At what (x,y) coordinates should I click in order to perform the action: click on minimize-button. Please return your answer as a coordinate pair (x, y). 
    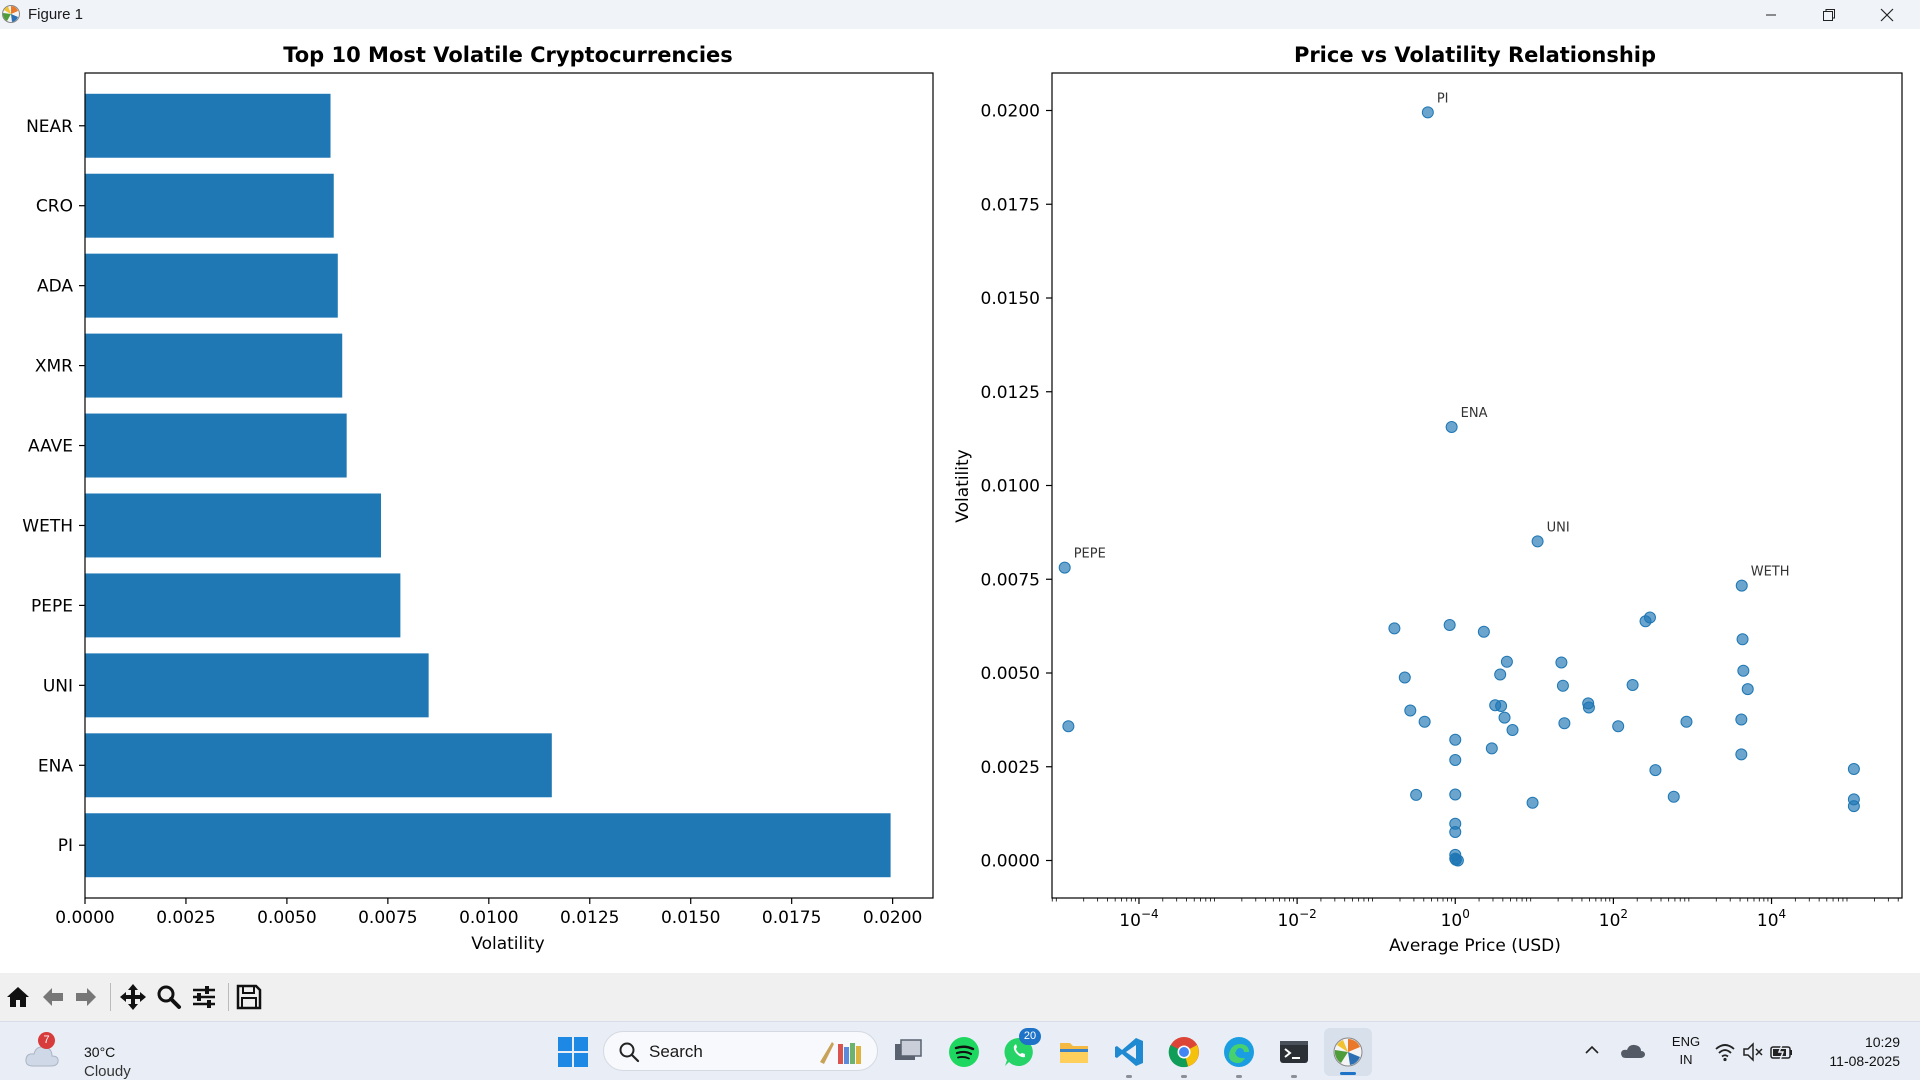
    Looking at the image, I should click on (1771, 14).